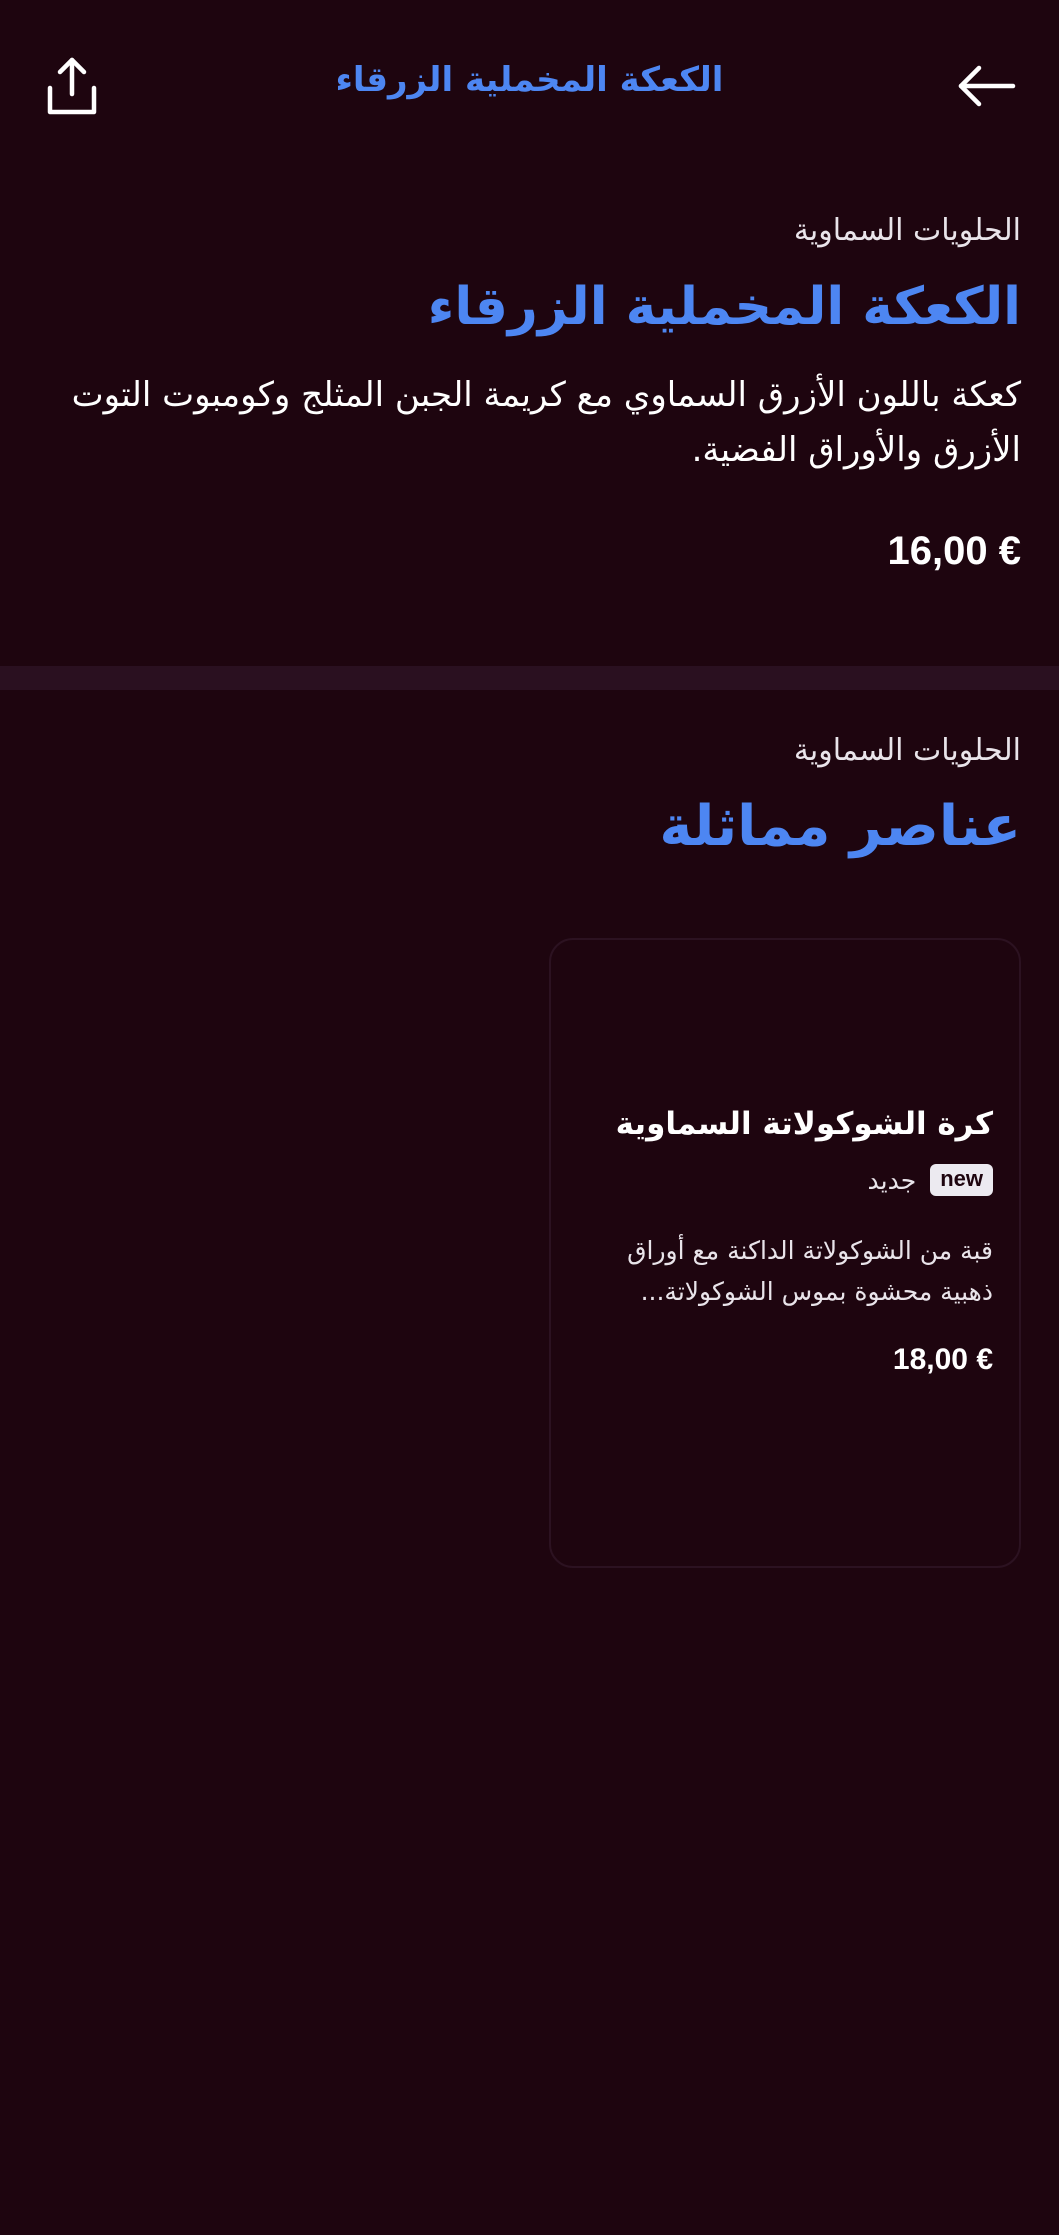 This screenshot has height=2235, width=1059. What do you see at coordinates (892, 1180) in the screenshot?
I see `new-badge-label: جديد` at bounding box center [892, 1180].